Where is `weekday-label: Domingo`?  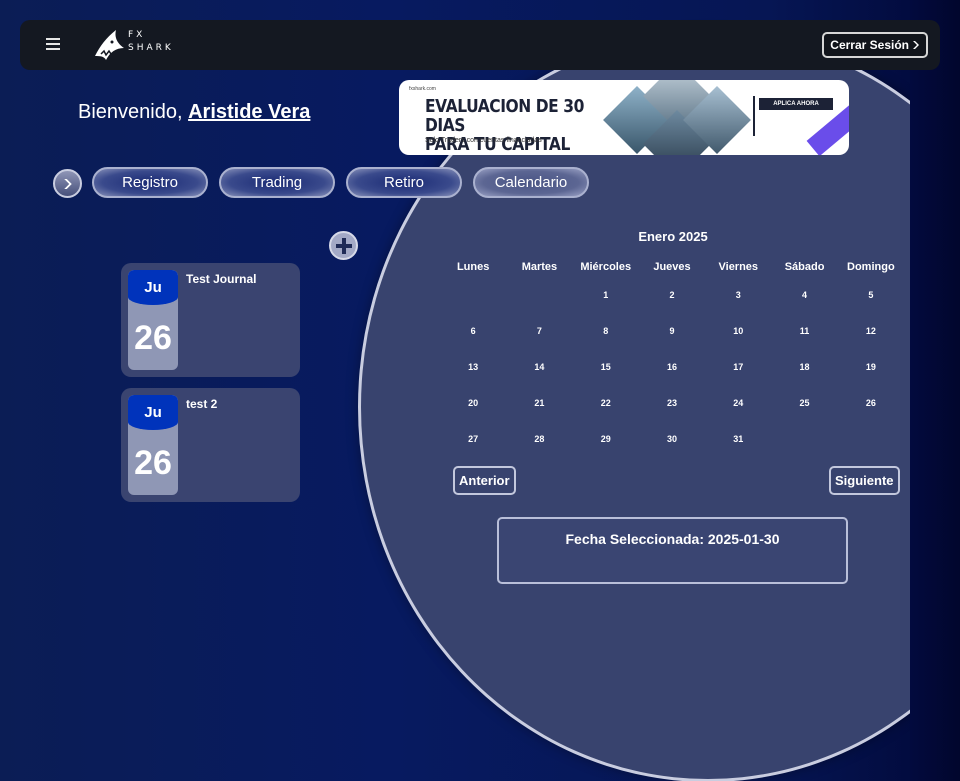
weekday-label: Domingo is located at coordinates (871, 267).